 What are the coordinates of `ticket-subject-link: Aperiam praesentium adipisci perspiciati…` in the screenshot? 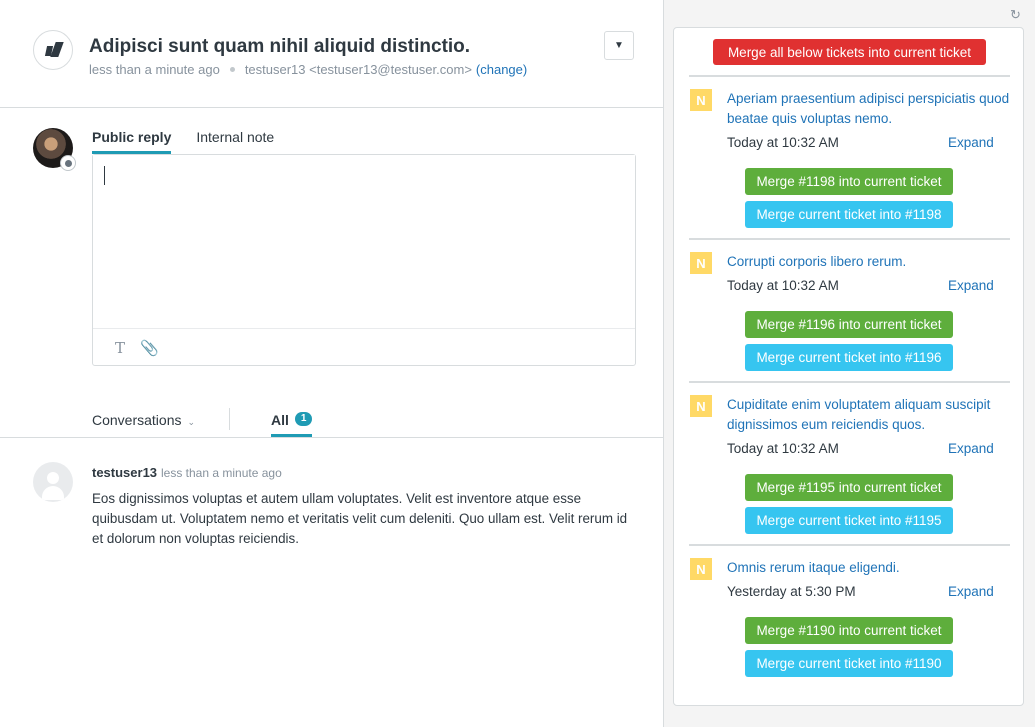 It's located at (868, 109).